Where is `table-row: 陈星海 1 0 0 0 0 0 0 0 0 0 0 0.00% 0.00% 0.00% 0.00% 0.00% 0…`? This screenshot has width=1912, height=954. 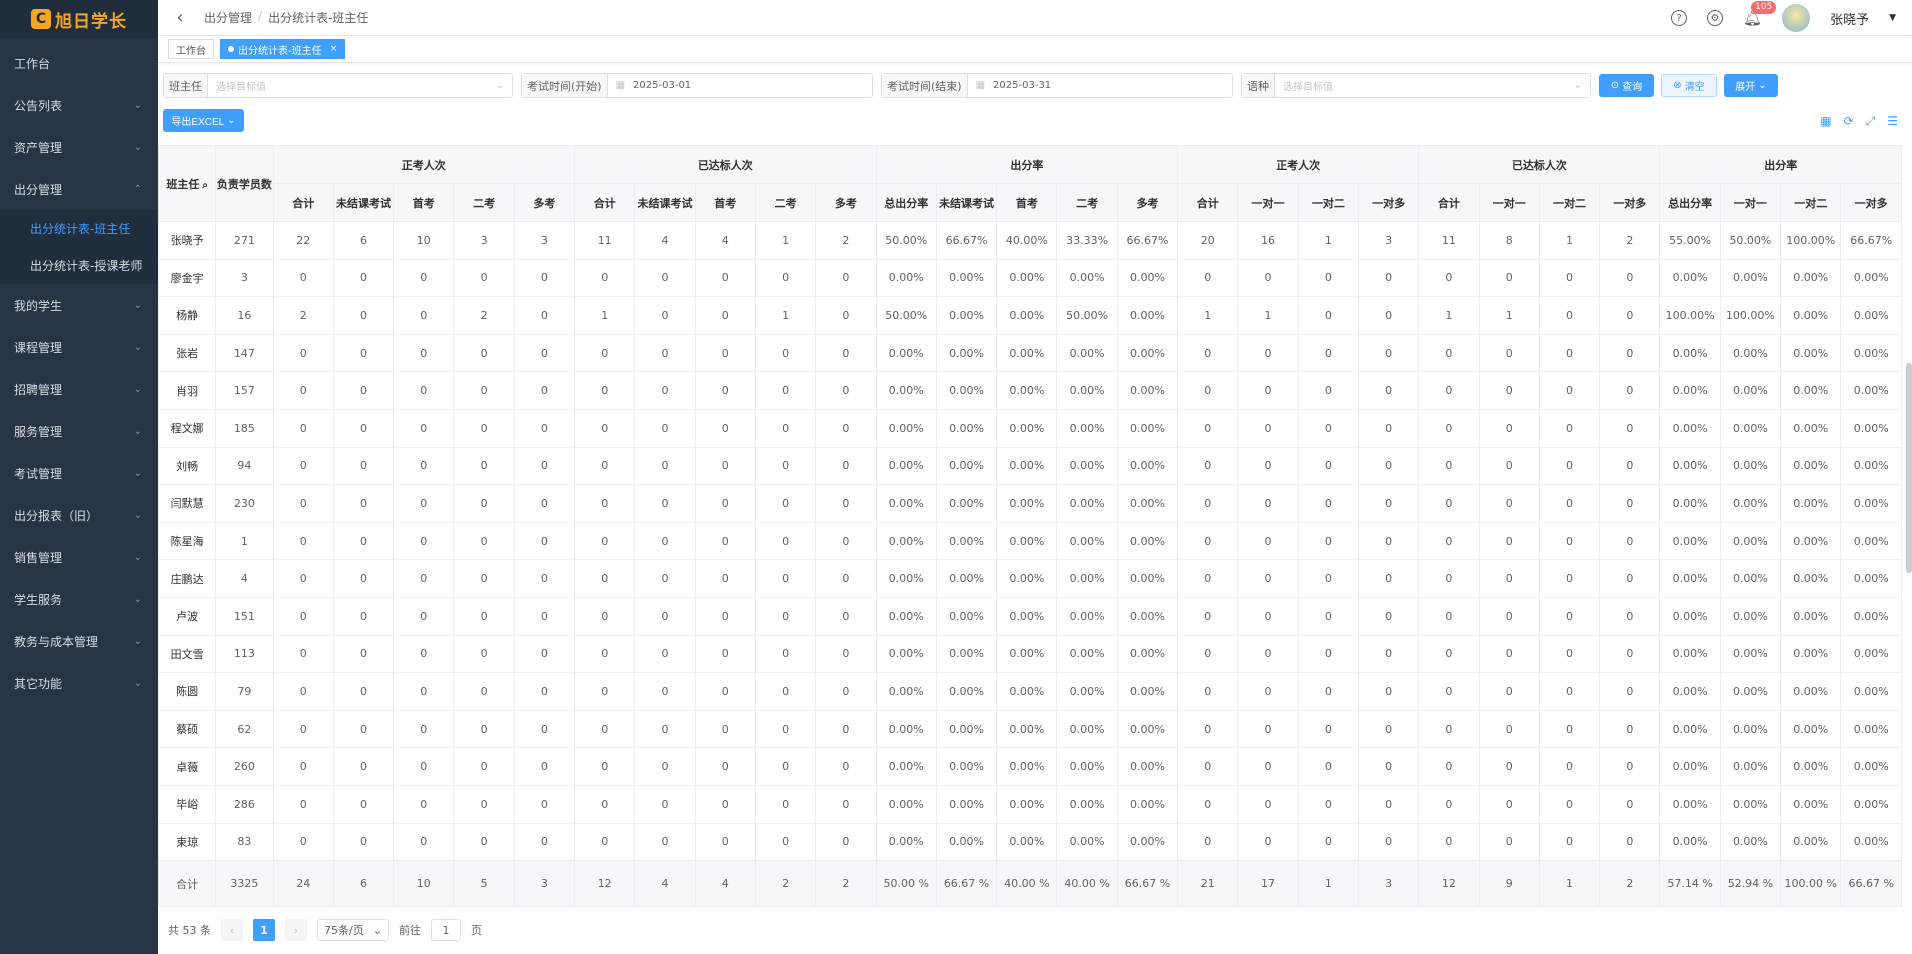 table-row: 陈星海 1 0 0 0 0 0 0 0 0 0 0 0.00% 0.00% 0.00% 0.00% 0.00% 0… is located at coordinates (1030, 541).